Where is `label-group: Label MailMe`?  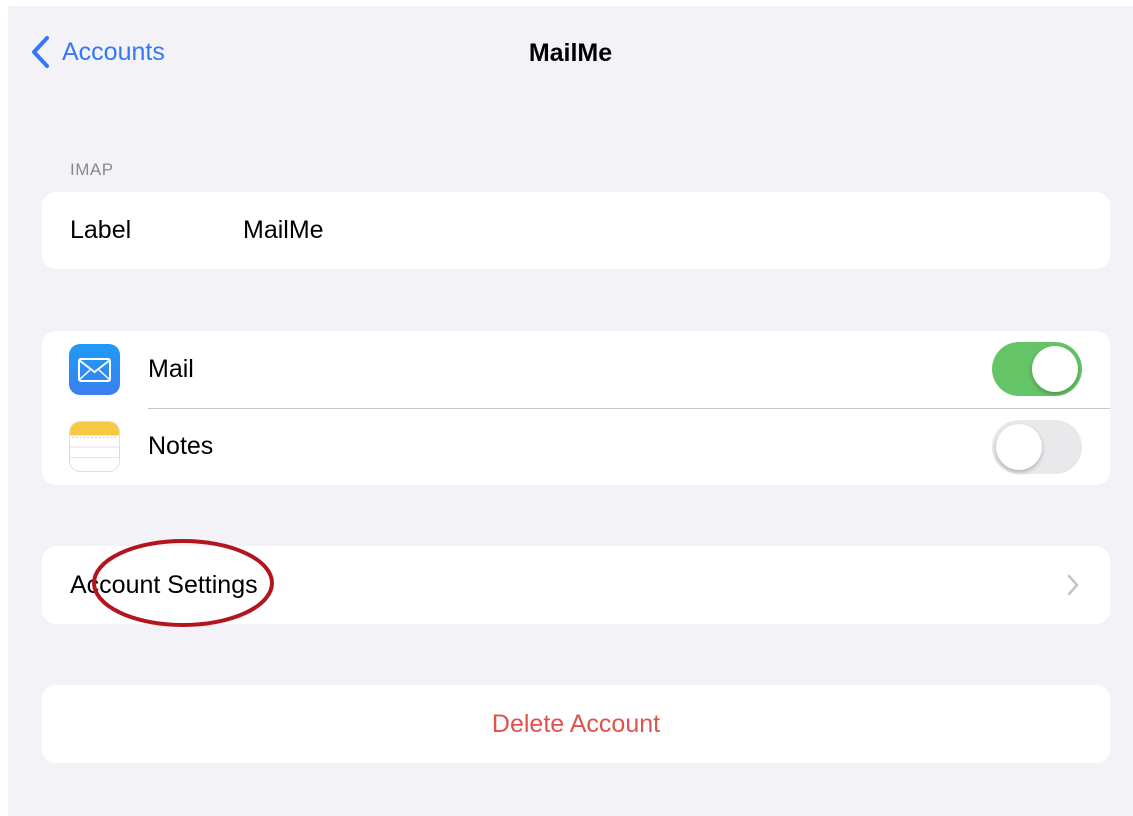 label-group: Label MailMe is located at coordinates (576, 230).